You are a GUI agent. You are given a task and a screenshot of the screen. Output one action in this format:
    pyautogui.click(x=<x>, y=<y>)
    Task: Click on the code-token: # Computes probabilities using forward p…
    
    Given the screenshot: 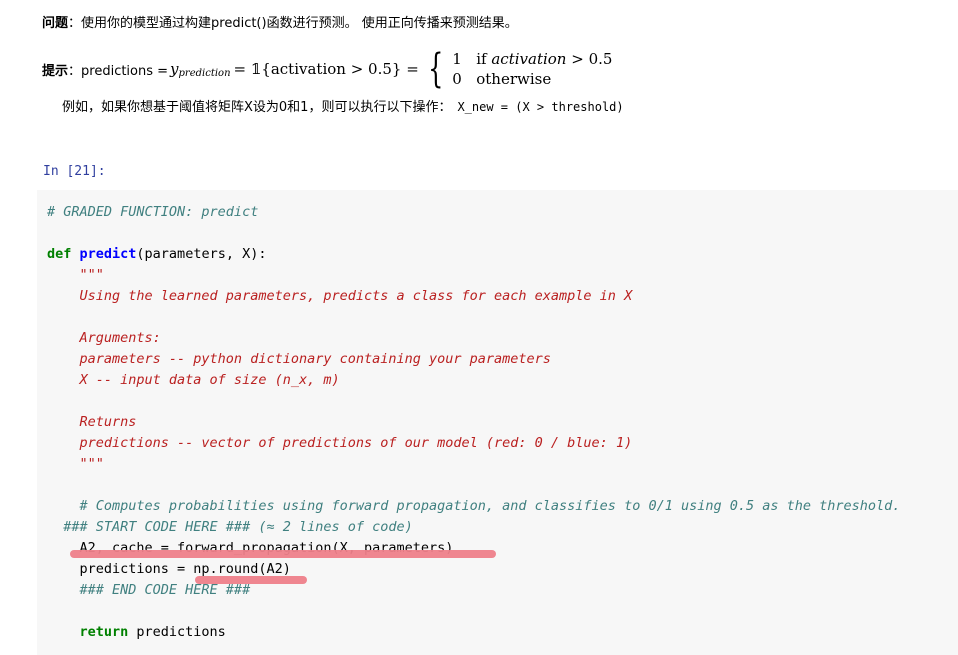 What is the action you would take?
    pyautogui.click(x=474, y=506)
    